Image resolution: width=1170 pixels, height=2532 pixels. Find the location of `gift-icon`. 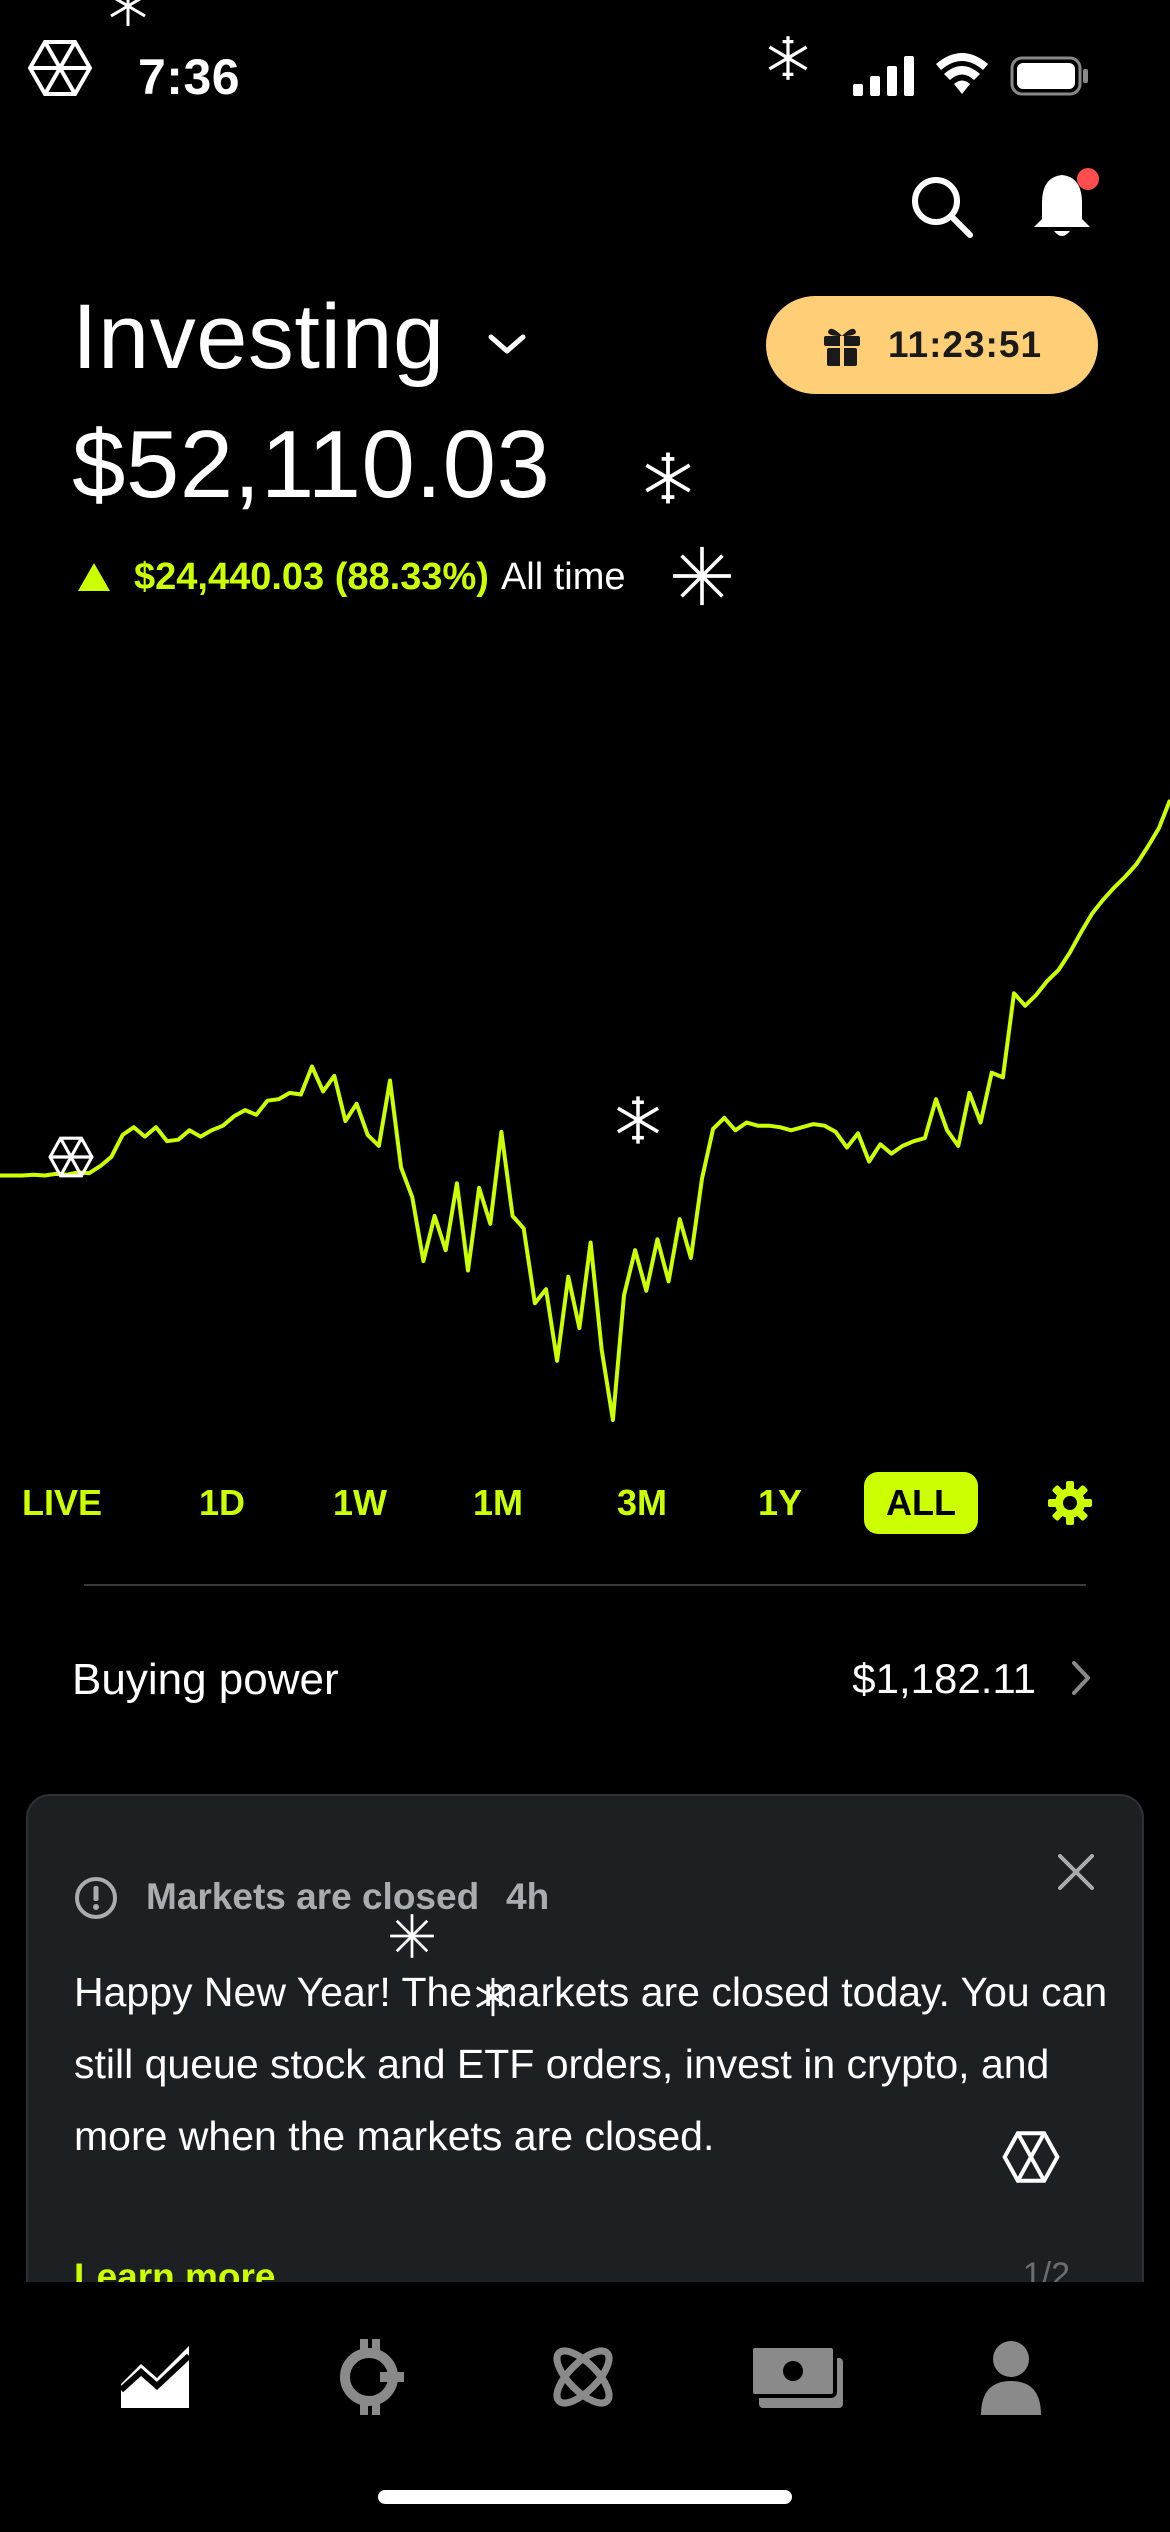

gift-icon is located at coordinates (842, 345).